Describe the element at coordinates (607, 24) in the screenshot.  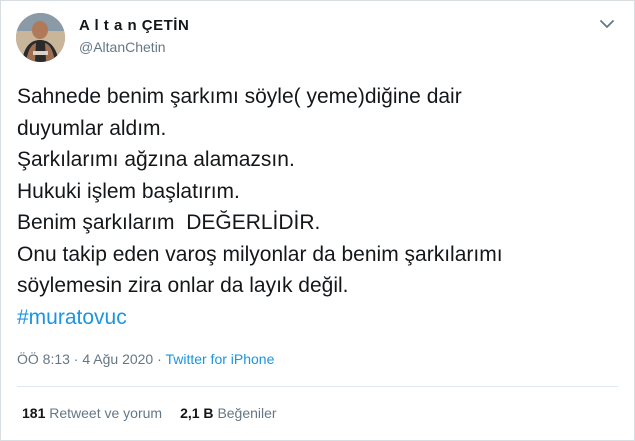
I see `chevron-down-icon` at that location.